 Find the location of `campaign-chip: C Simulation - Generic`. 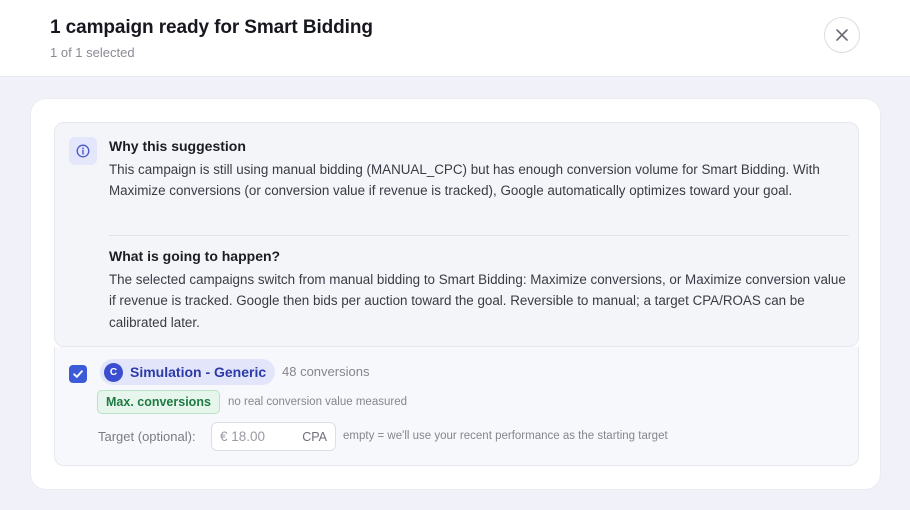

campaign-chip: C Simulation - Generic is located at coordinates (188, 372).